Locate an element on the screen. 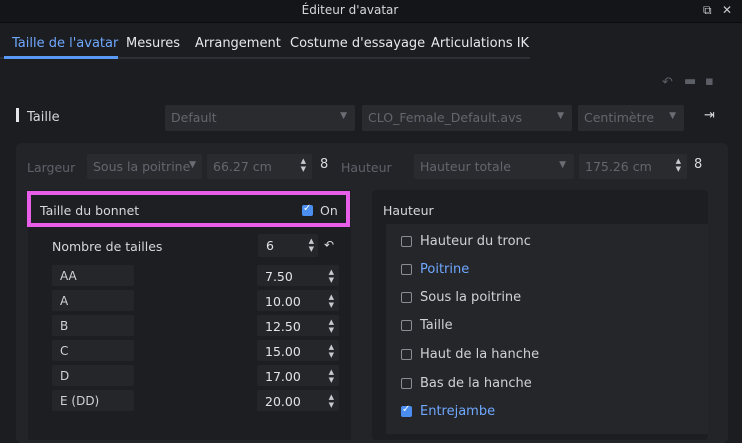  size-count-field: 6 ▲ ▼ is located at coordinates (288, 245).